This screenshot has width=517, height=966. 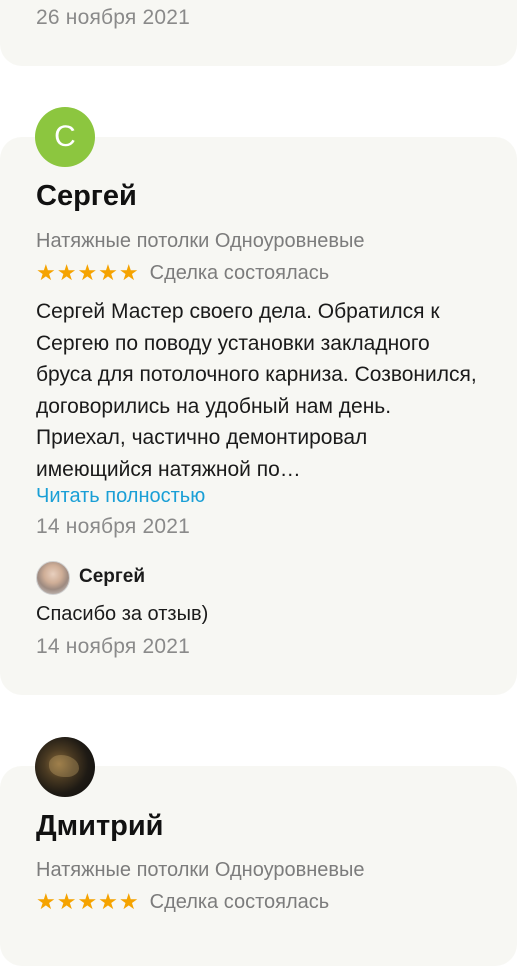 What do you see at coordinates (100, 826) in the screenshot?
I see `reviewer-name: Дмитрий` at bounding box center [100, 826].